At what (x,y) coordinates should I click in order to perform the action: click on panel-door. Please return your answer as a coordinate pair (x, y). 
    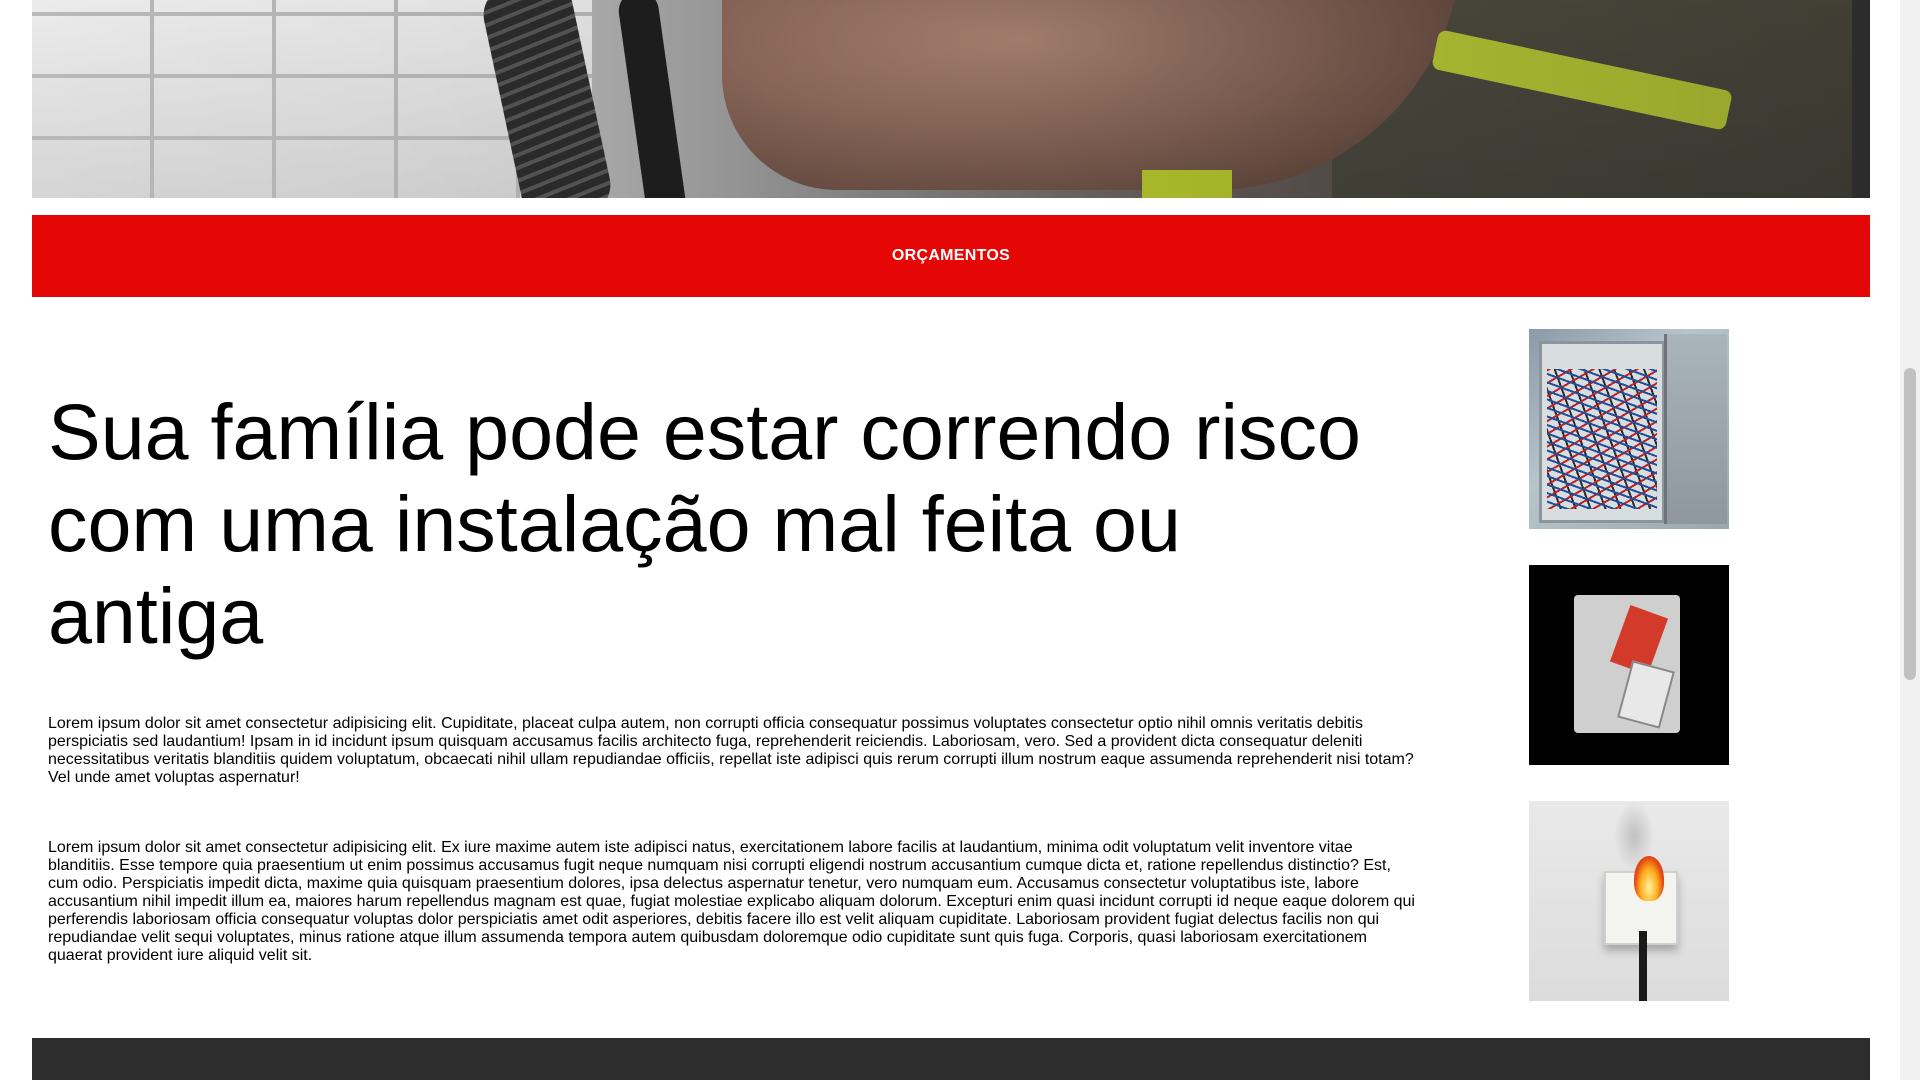
    Looking at the image, I should click on (1695, 429).